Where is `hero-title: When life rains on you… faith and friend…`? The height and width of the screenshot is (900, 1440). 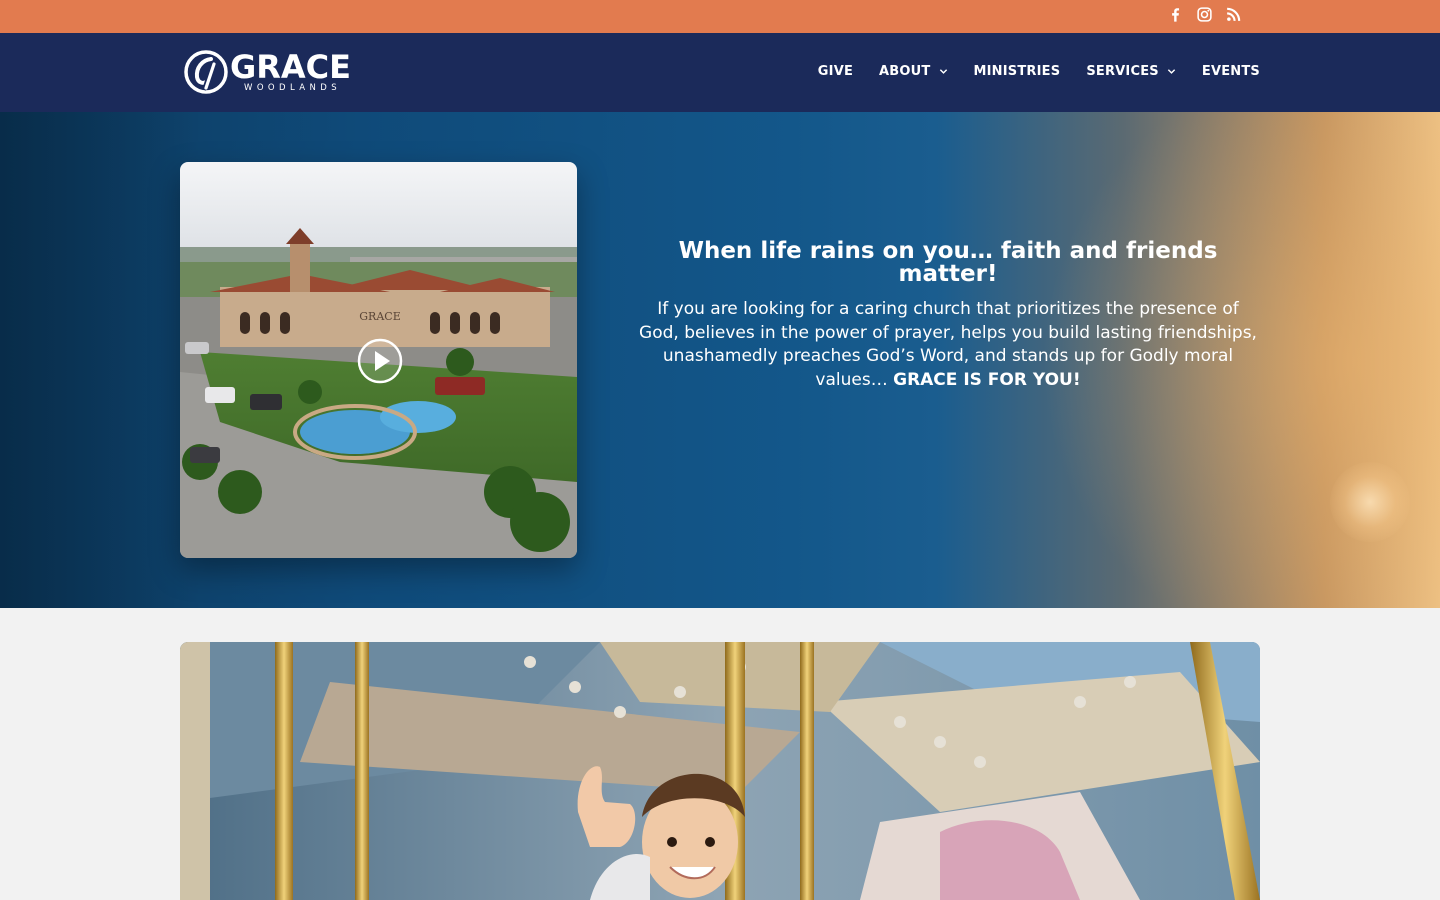
hero-title: When life rains on you… faith and friend… is located at coordinates (948, 262).